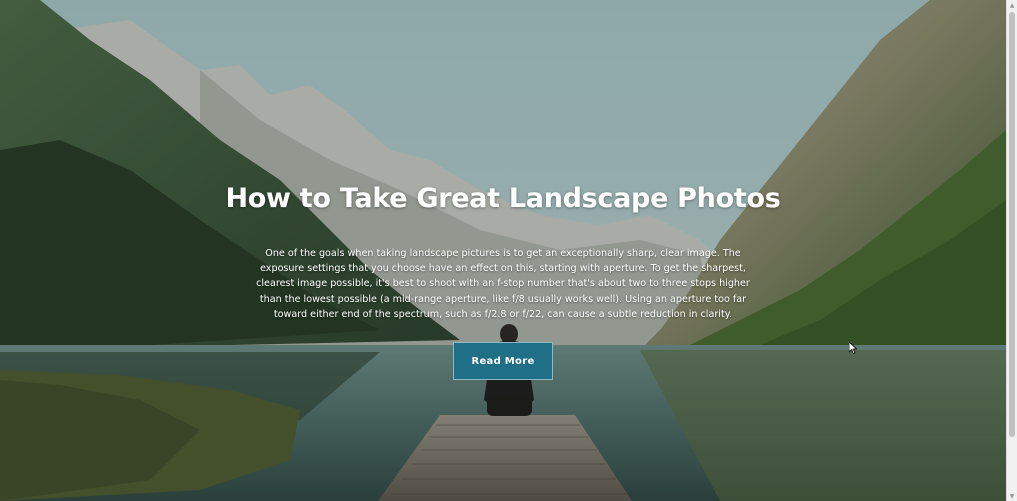  What do you see at coordinates (1012, 5) in the screenshot?
I see `triangle-up-icon: ▲` at bounding box center [1012, 5].